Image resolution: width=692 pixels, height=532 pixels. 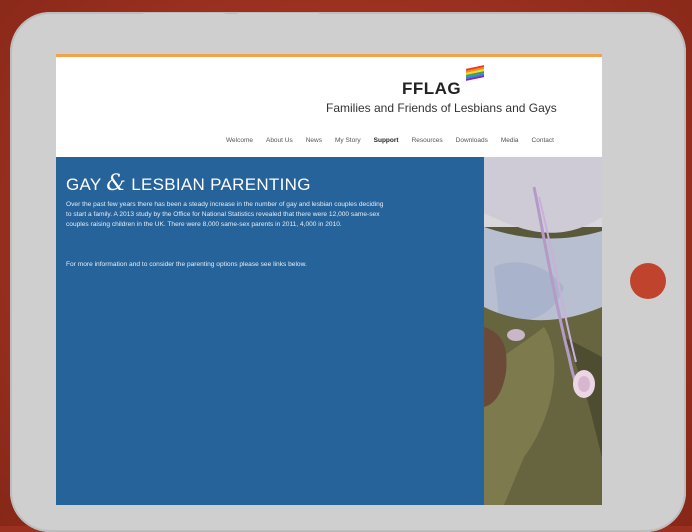 What do you see at coordinates (279, 140) in the screenshot?
I see `nav-item-about-us: About Us` at bounding box center [279, 140].